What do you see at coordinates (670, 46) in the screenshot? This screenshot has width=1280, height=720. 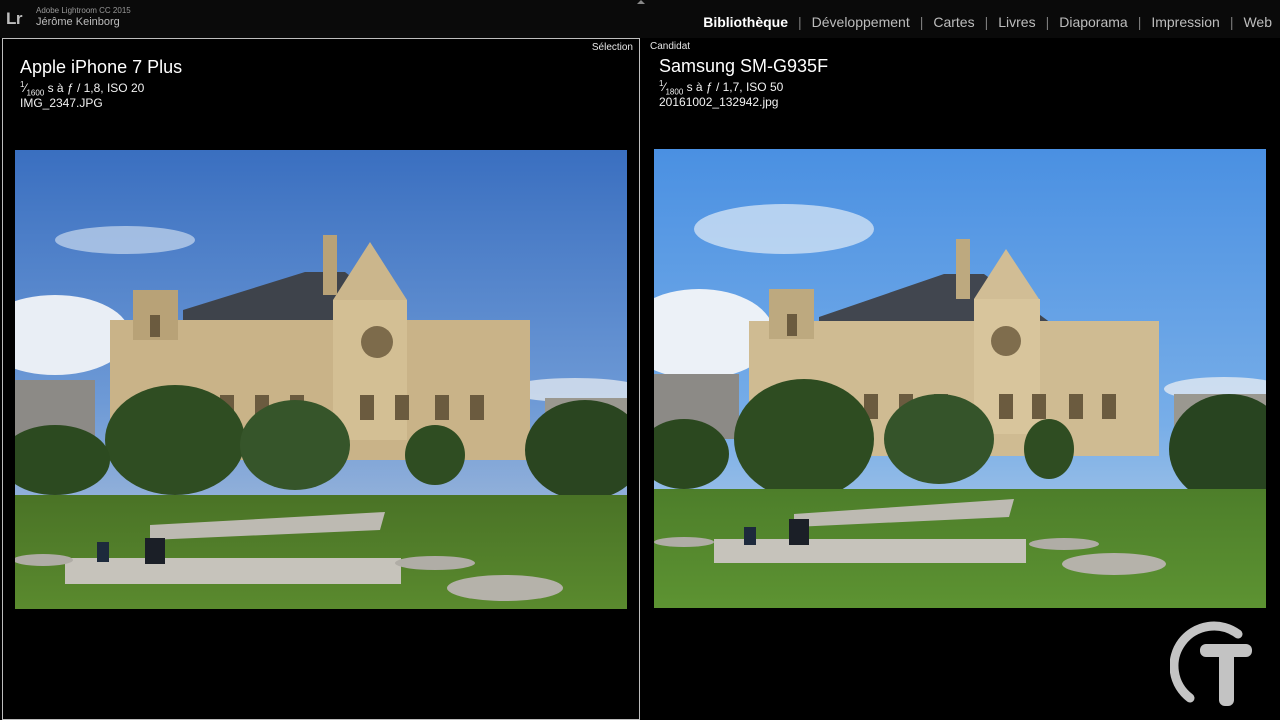 I see `candidate-label: Candidat` at bounding box center [670, 46].